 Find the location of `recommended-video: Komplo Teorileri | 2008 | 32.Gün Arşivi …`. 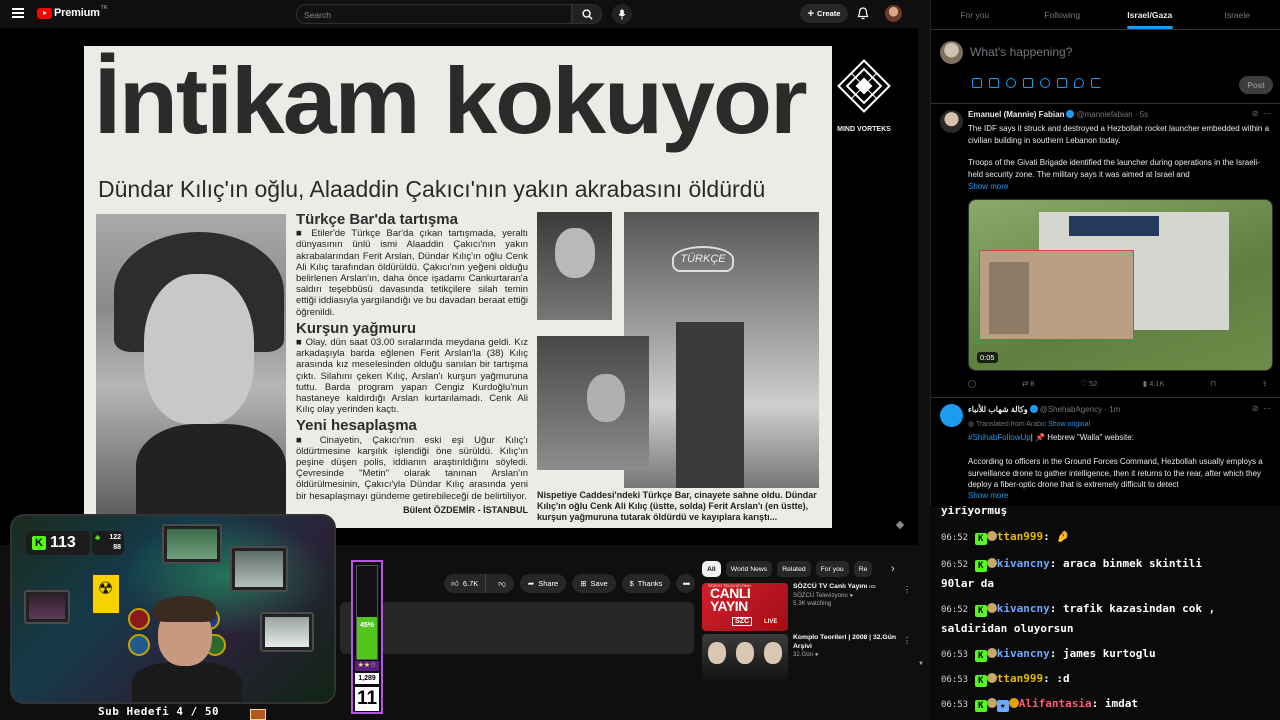

recommended-video: Komplo Teorileri | 2008 | 32.Gün Arşivi … is located at coordinates (807, 658).